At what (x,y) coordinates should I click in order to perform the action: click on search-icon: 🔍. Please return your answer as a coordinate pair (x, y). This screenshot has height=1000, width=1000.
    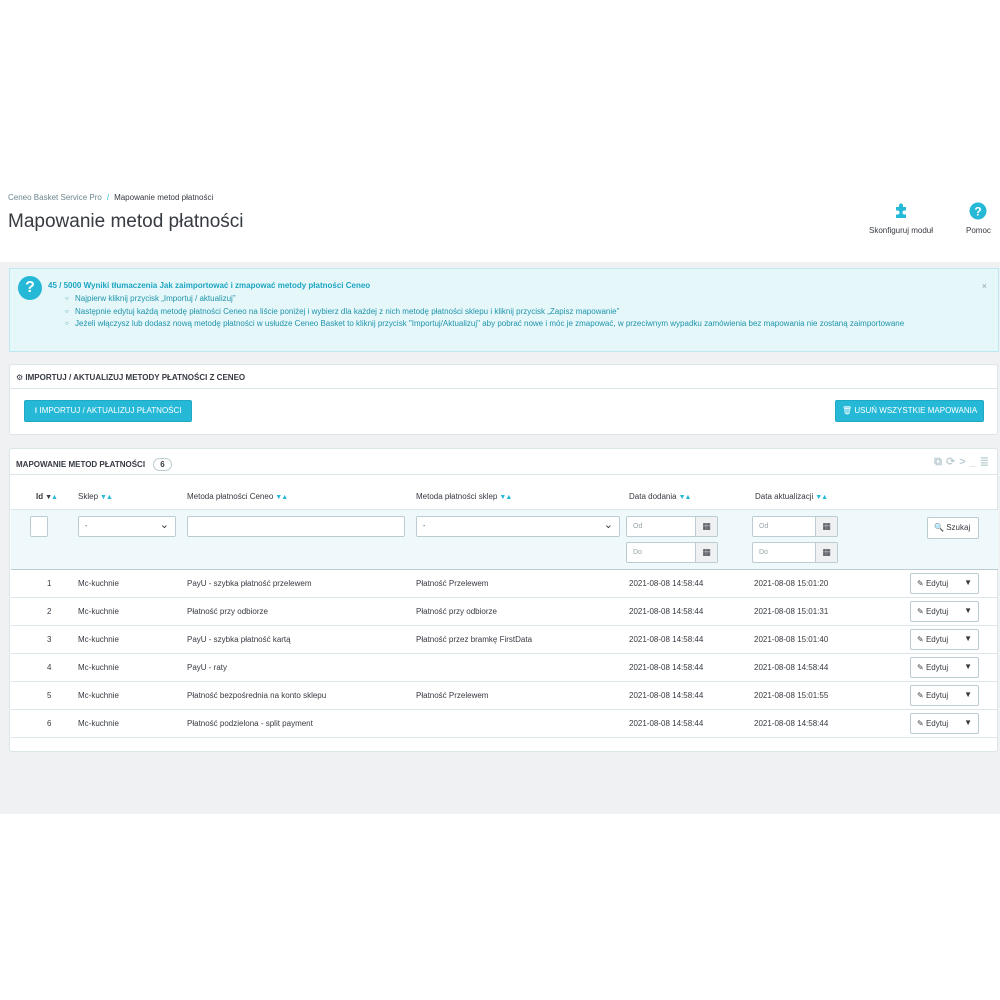
    Looking at the image, I should click on (939, 527).